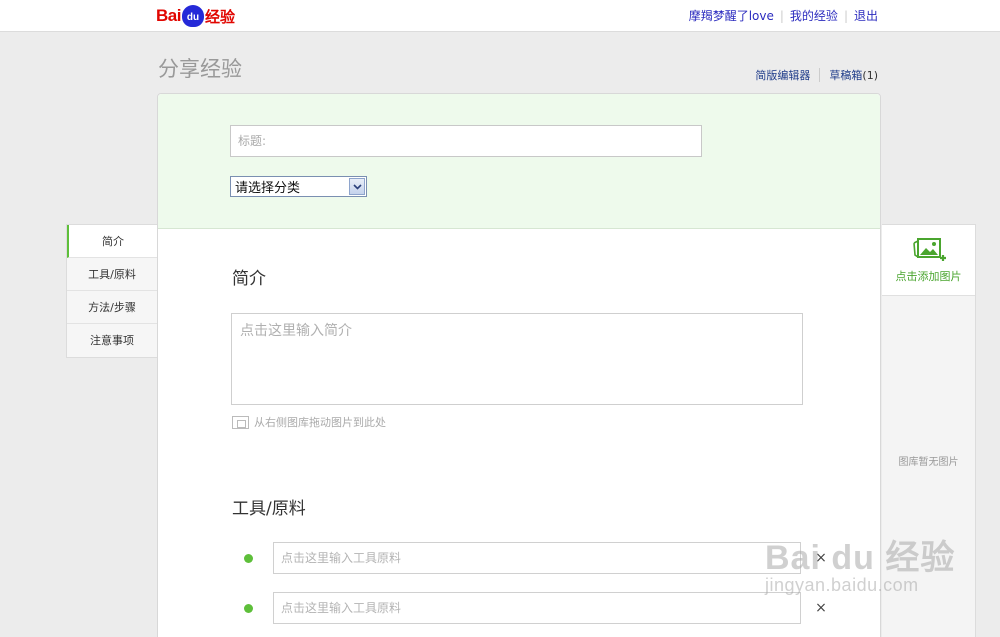 Image resolution: width=1000 pixels, height=637 pixels. Describe the element at coordinates (269, 509) in the screenshot. I see `tools-heading: 工具/原料` at that location.